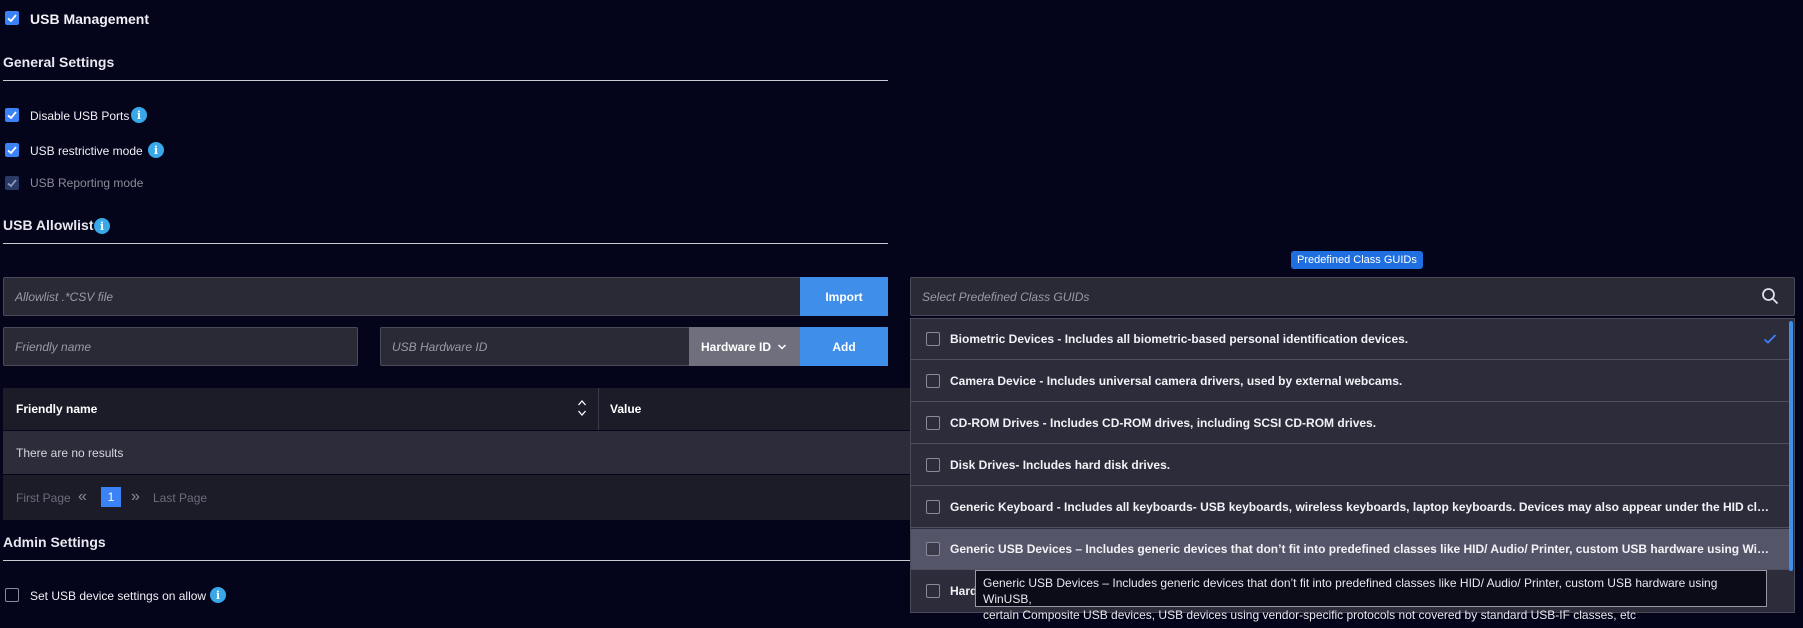  I want to click on last-page-link: Last Page, so click(180, 498).